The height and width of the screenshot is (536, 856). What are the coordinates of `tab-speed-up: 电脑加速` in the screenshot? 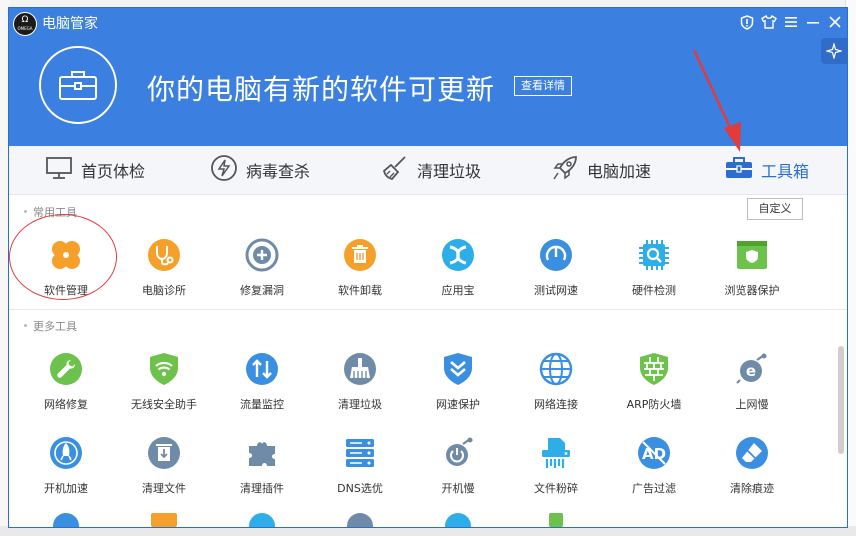 It's located at (601, 170).